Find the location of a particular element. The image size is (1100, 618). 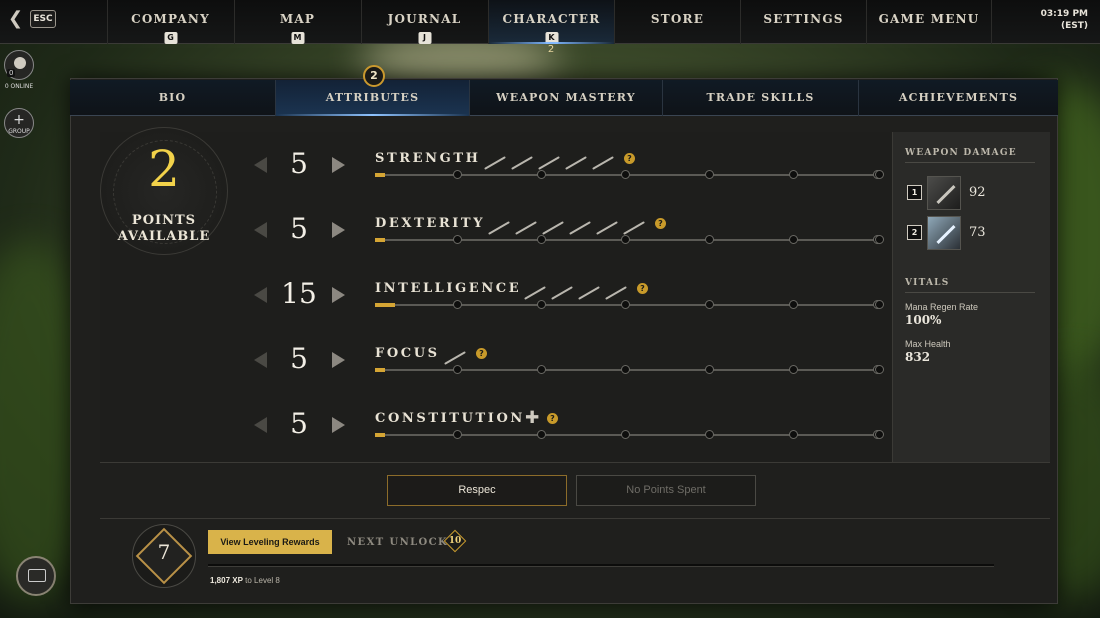

hotkey-badge: G is located at coordinates (170, 38).